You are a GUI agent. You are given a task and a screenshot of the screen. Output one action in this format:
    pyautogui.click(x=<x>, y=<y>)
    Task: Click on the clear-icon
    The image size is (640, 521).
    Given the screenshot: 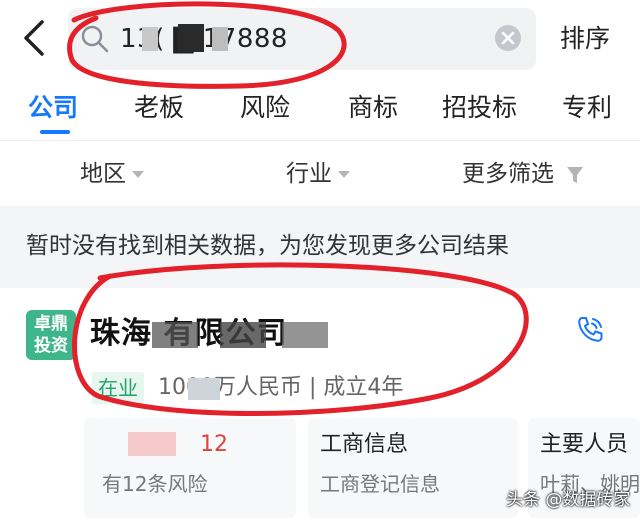 What is the action you would take?
    pyautogui.click(x=508, y=38)
    